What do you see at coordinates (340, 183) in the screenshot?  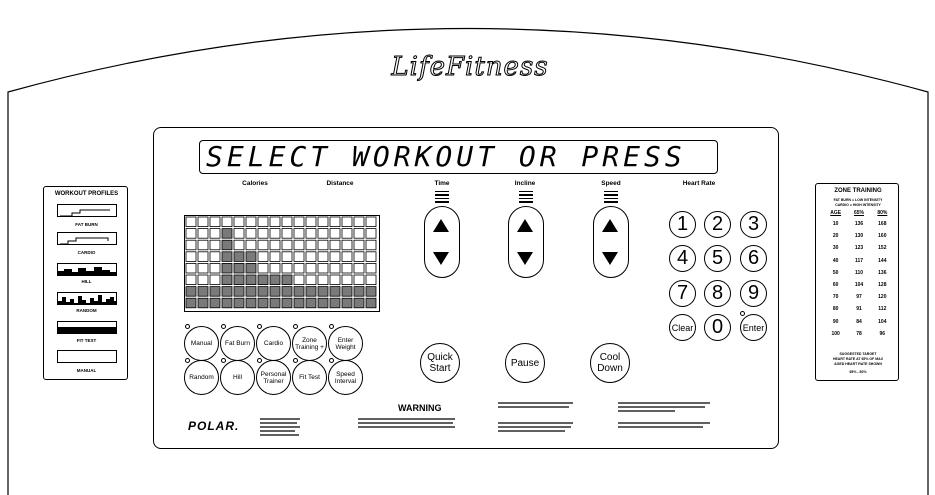 I see `distance-label: Distance` at bounding box center [340, 183].